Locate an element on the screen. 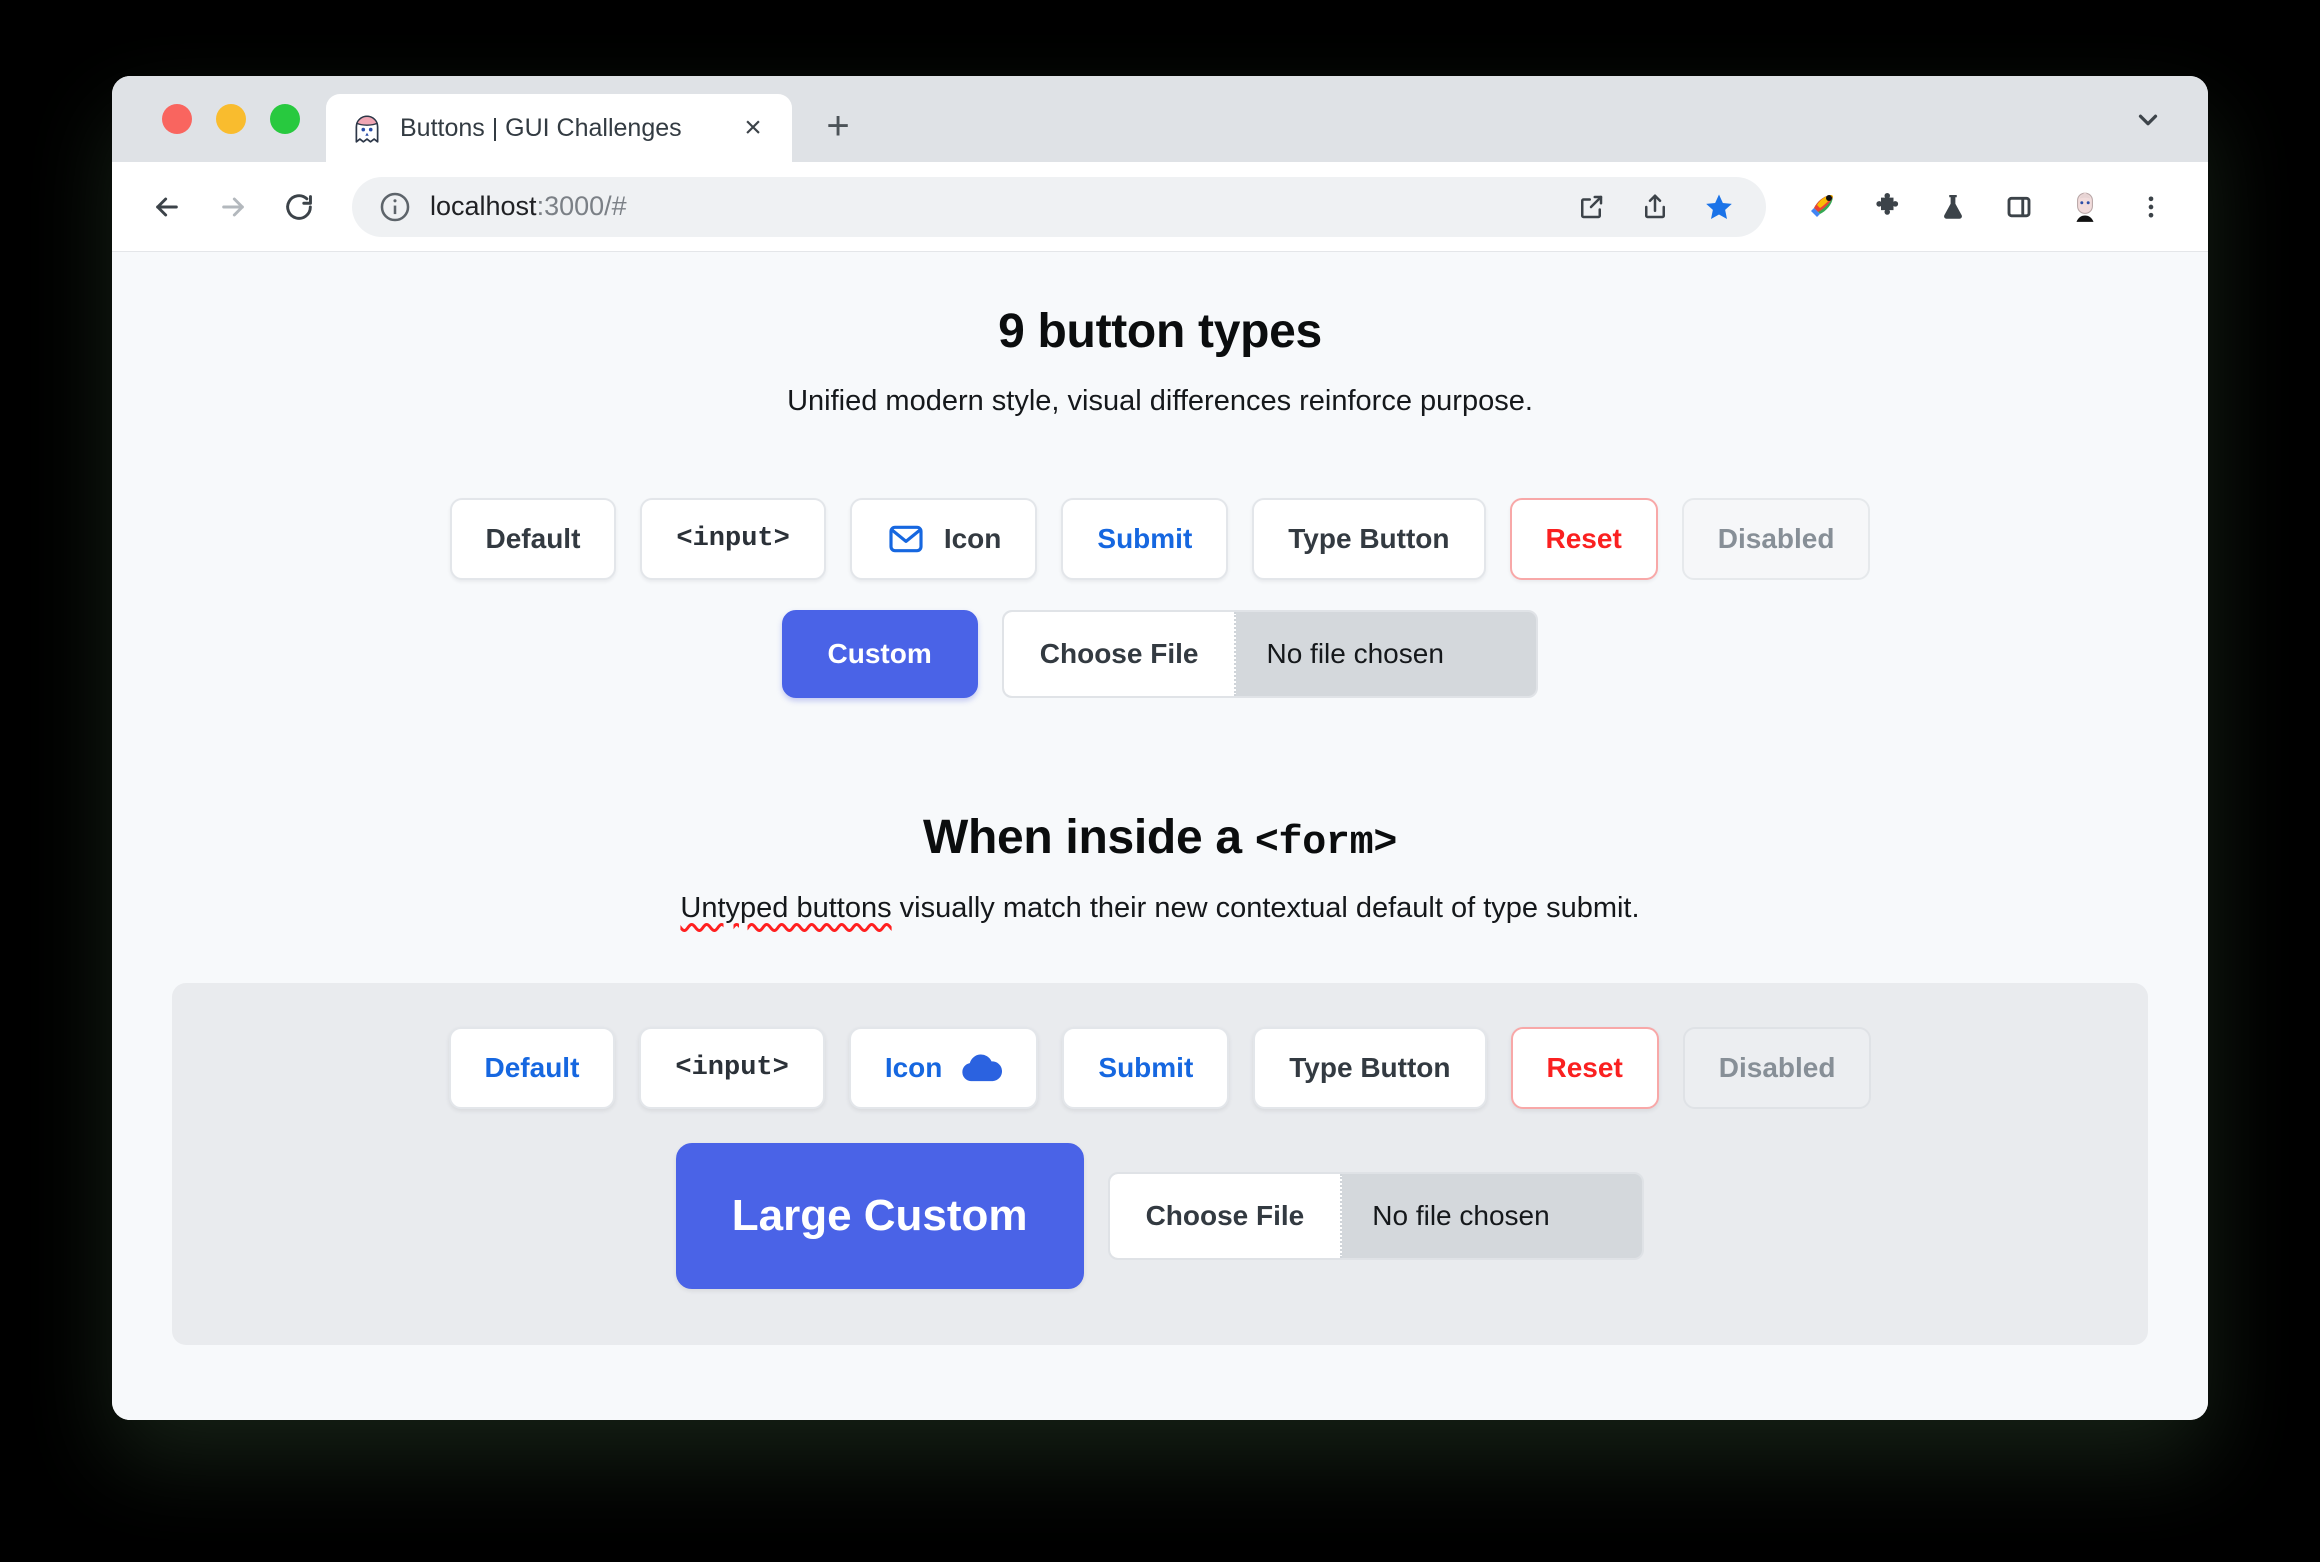 The image size is (2320, 1562). browser-toolbar: localhost:3000/# is located at coordinates (1160, 207).